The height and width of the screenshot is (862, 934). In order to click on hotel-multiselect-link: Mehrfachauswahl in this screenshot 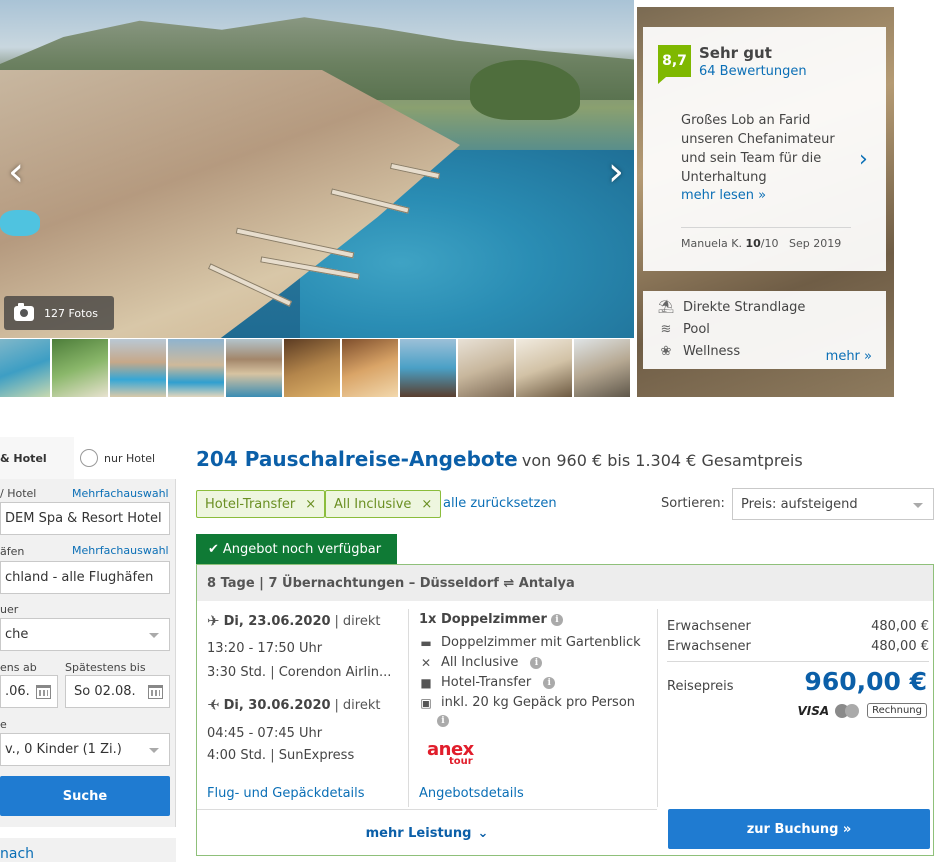, I will do `click(120, 493)`.